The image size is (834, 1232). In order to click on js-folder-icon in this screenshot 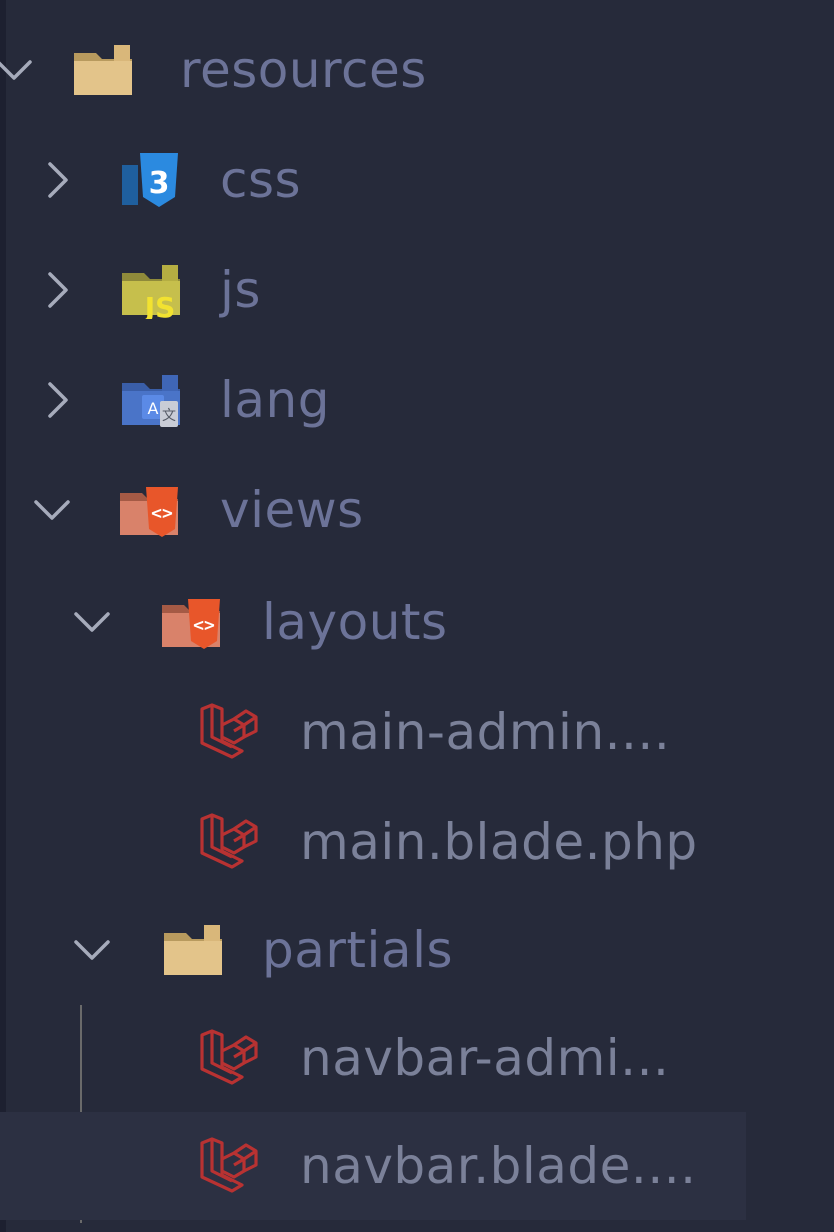, I will do `click(151, 290)`.